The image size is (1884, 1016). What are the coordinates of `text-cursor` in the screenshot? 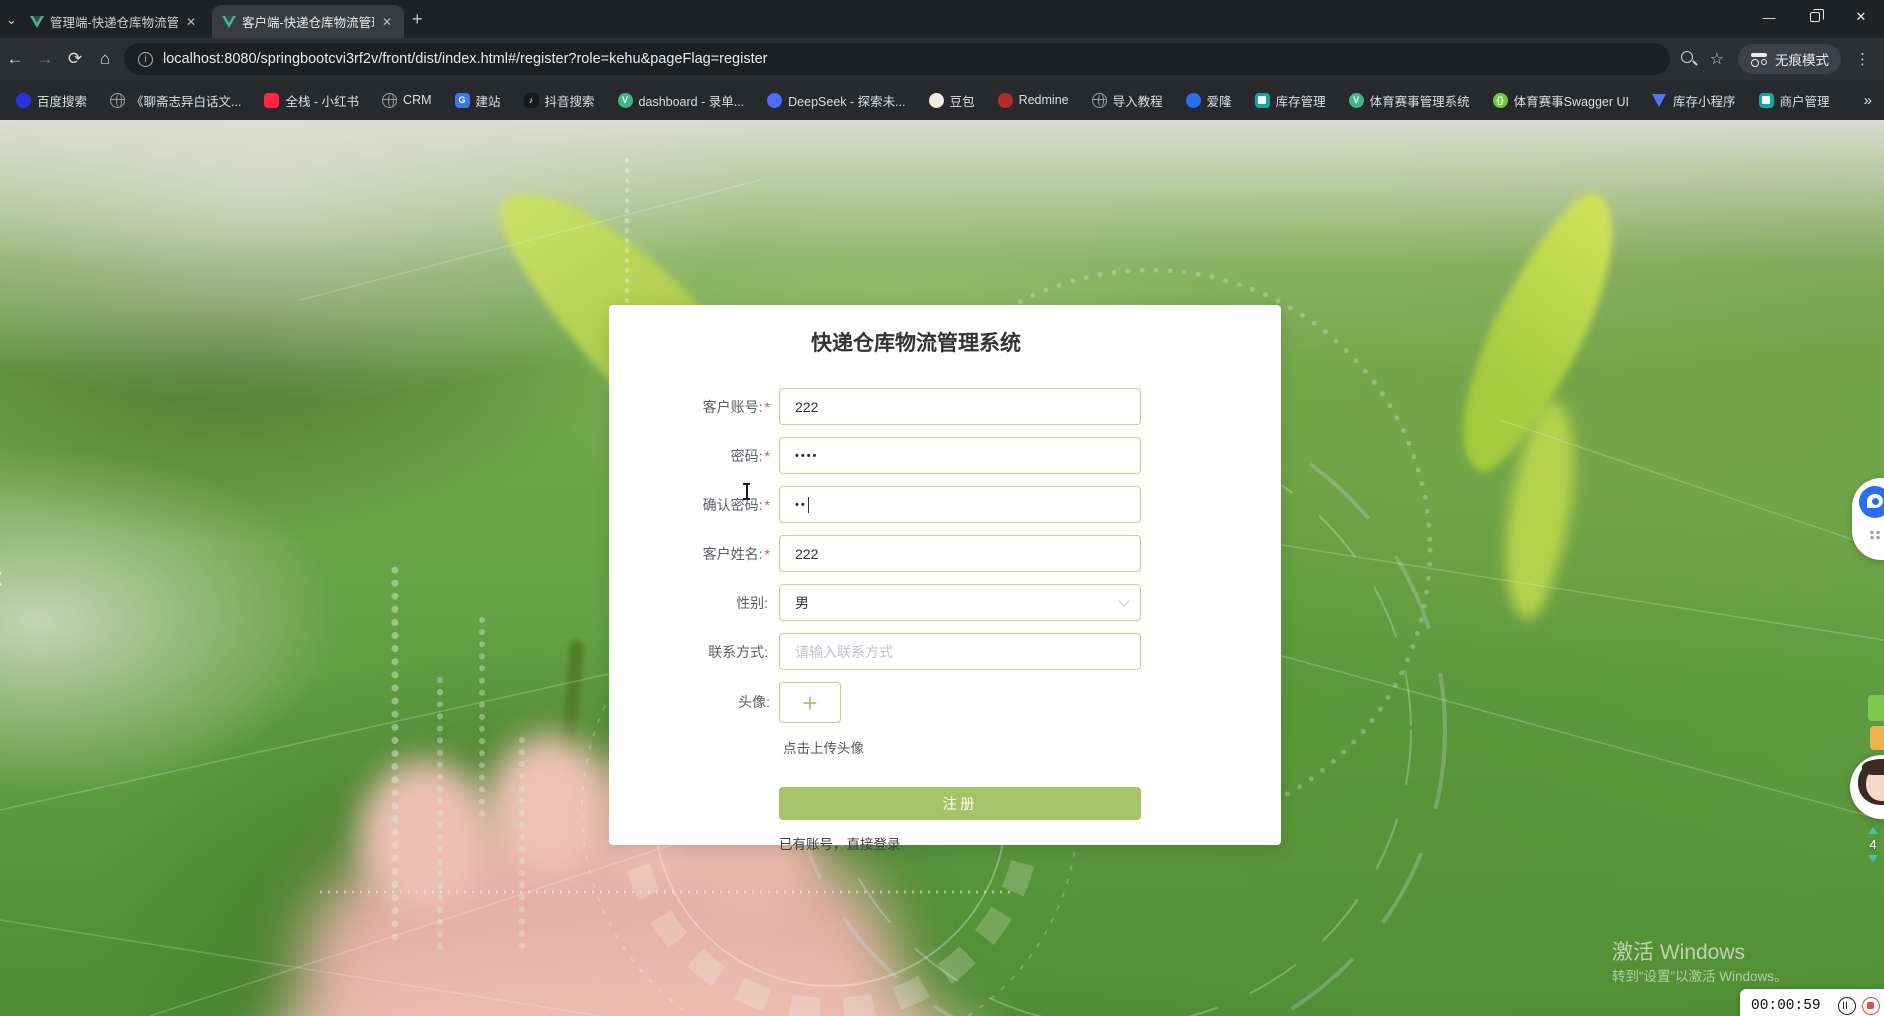 It's located at (746, 491).